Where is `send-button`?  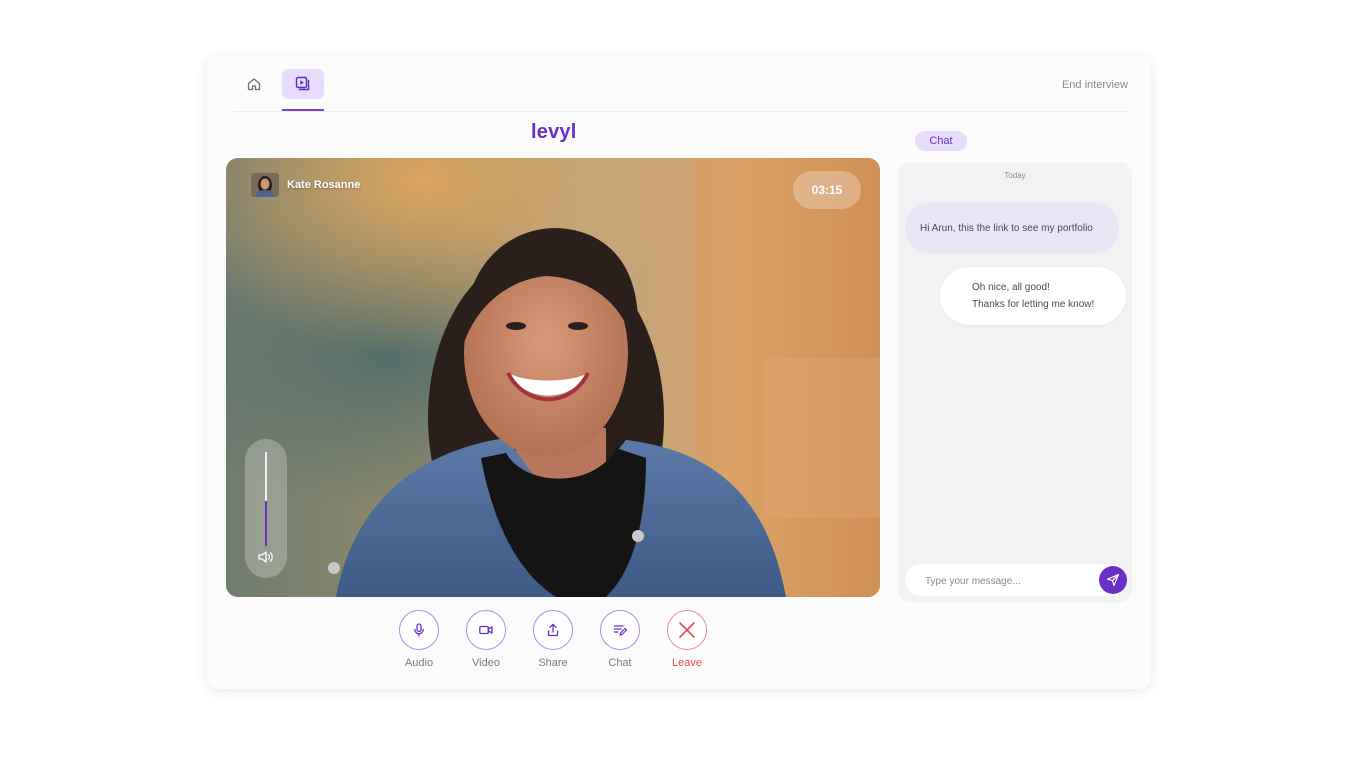 send-button is located at coordinates (1113, 580).